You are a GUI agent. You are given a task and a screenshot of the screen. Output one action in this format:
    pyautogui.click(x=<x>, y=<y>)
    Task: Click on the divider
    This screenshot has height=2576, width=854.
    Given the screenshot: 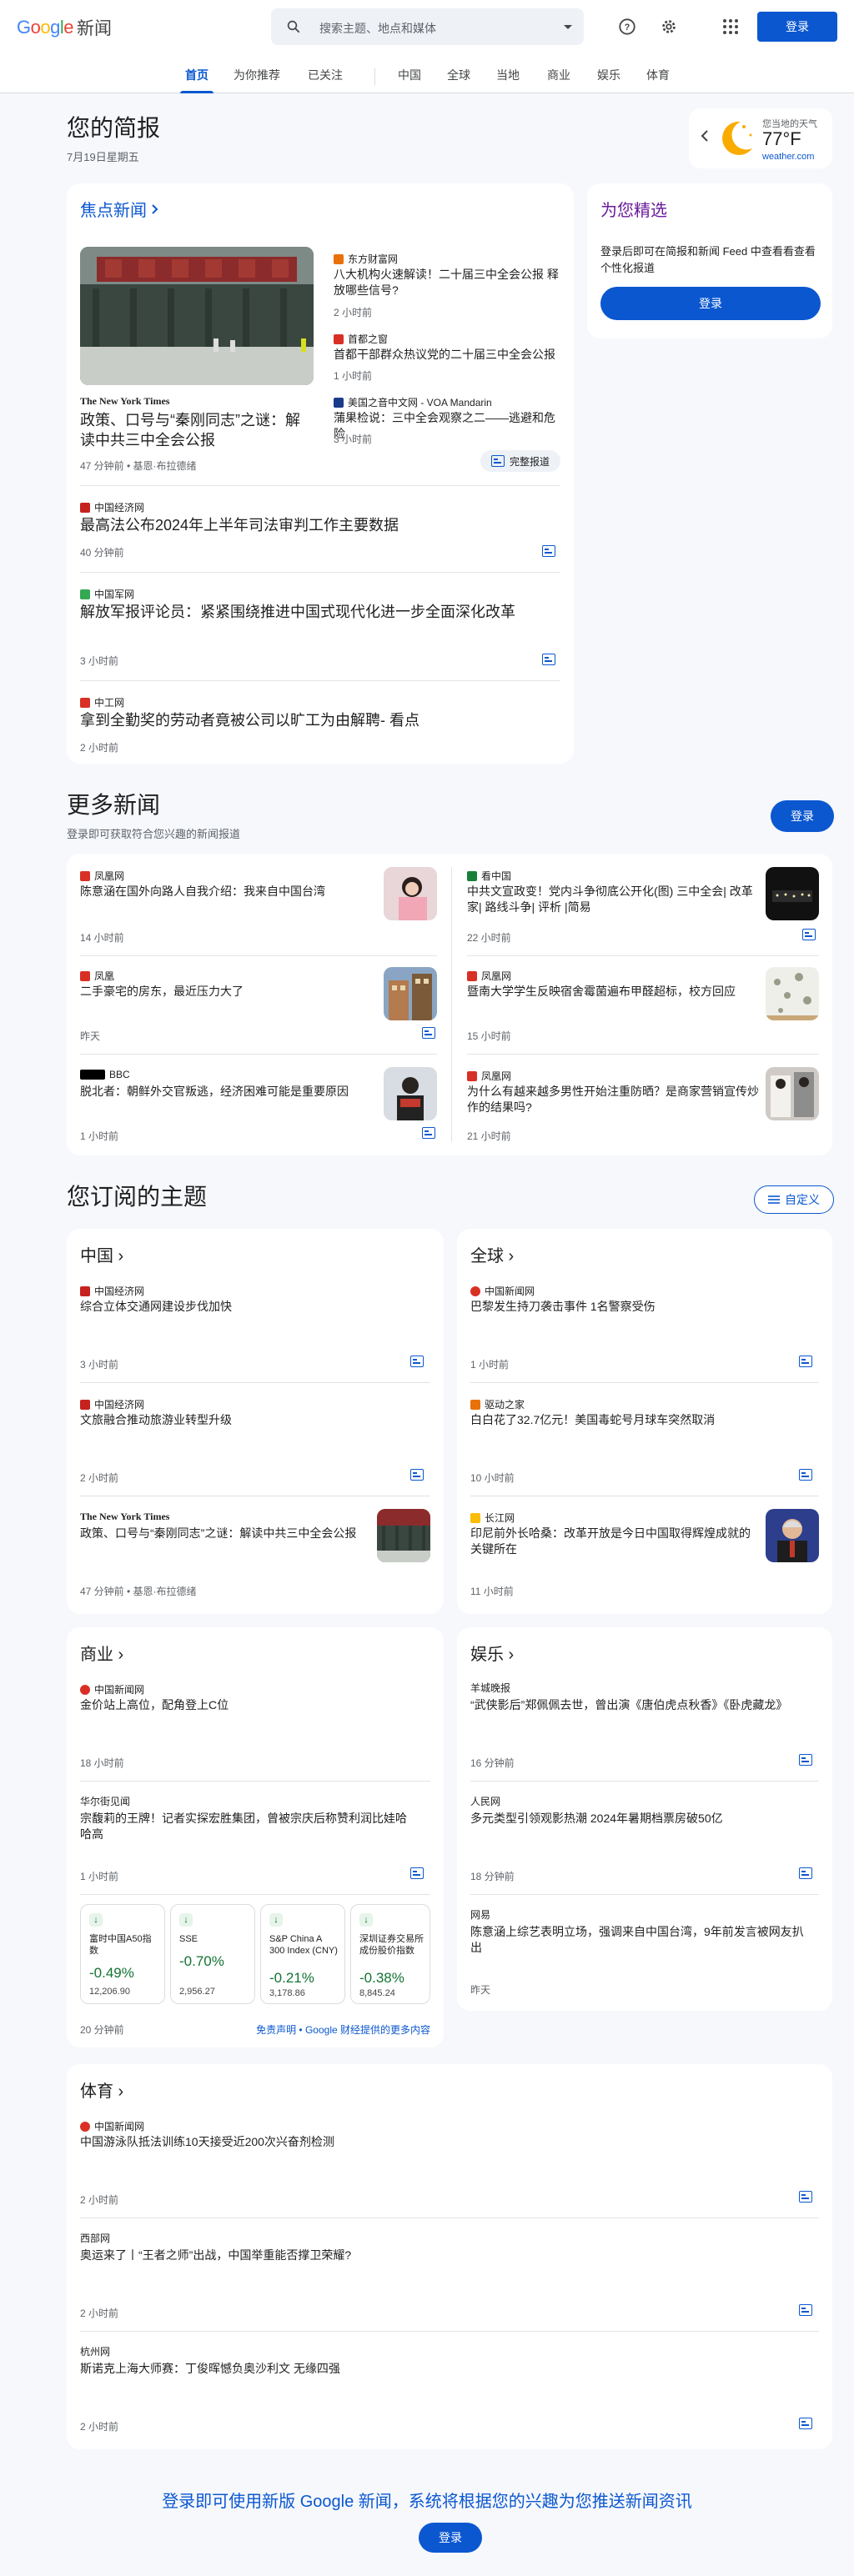 What is the action you would take?
    pyautogui.click(x=255, y=1781)
    